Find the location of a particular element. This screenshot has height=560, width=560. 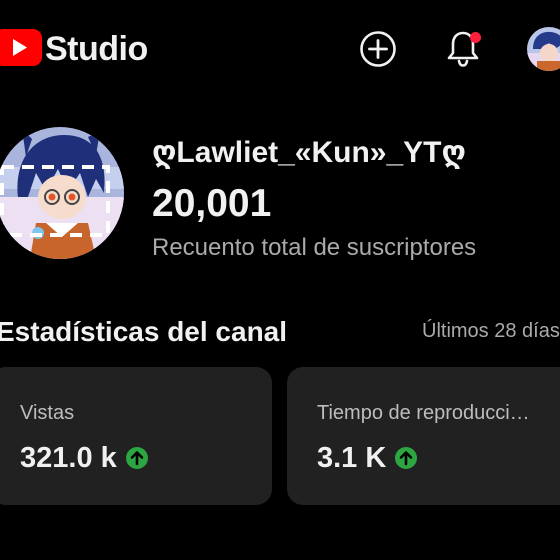

studio-wordmark: Studio is located at coordinates (96, 49).